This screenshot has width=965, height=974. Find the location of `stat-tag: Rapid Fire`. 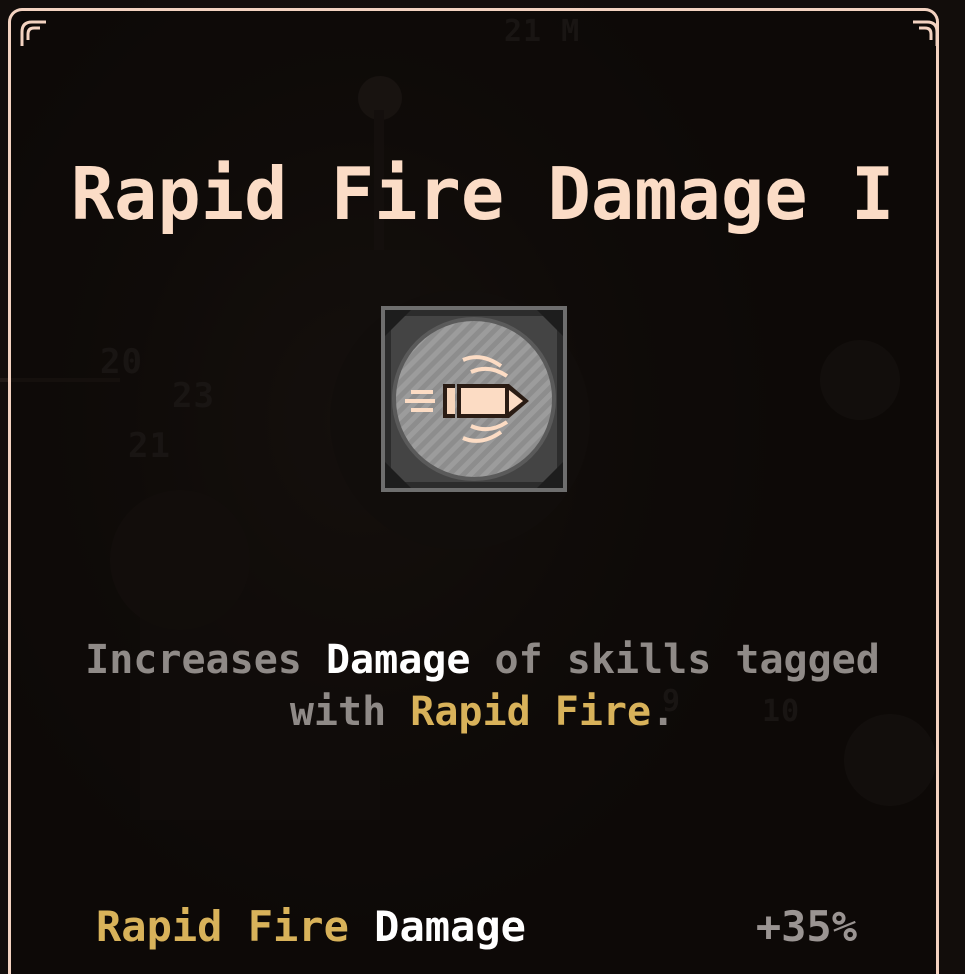

stat-tag: Rapid Fire is located at coordinates (222, 926).